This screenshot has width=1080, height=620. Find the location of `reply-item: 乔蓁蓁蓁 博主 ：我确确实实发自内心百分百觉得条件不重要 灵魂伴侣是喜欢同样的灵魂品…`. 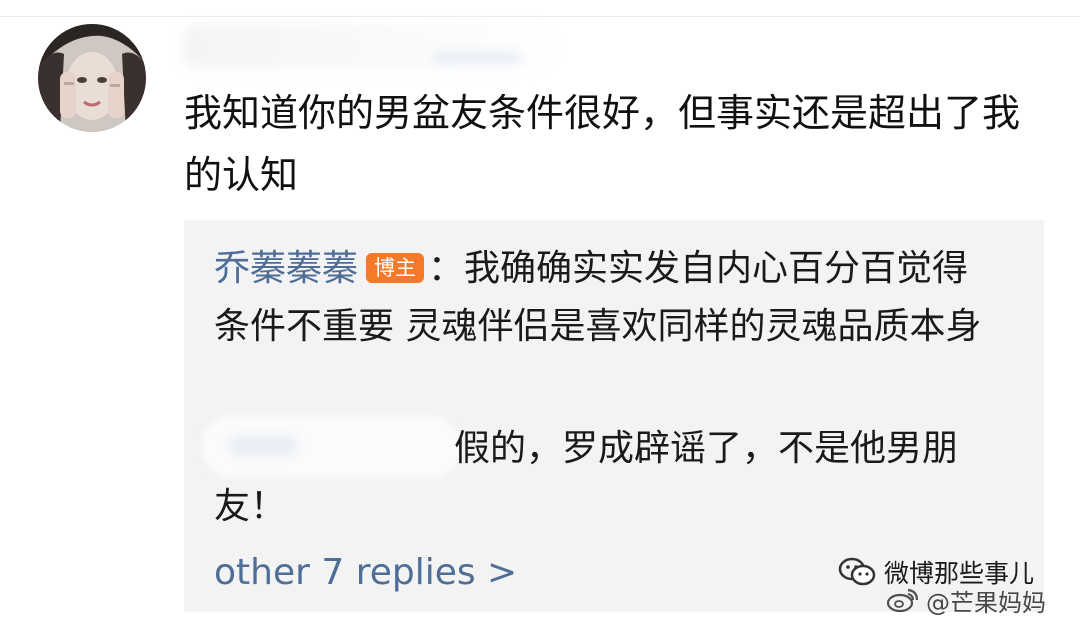

reply-item: 乔蓁蓁蓁 博主 ：我确确实实发自内心百分百觉得条件不重要 灵魂伴侣是喜欢同样的灵魂品… is located at coordinates (609, 298).